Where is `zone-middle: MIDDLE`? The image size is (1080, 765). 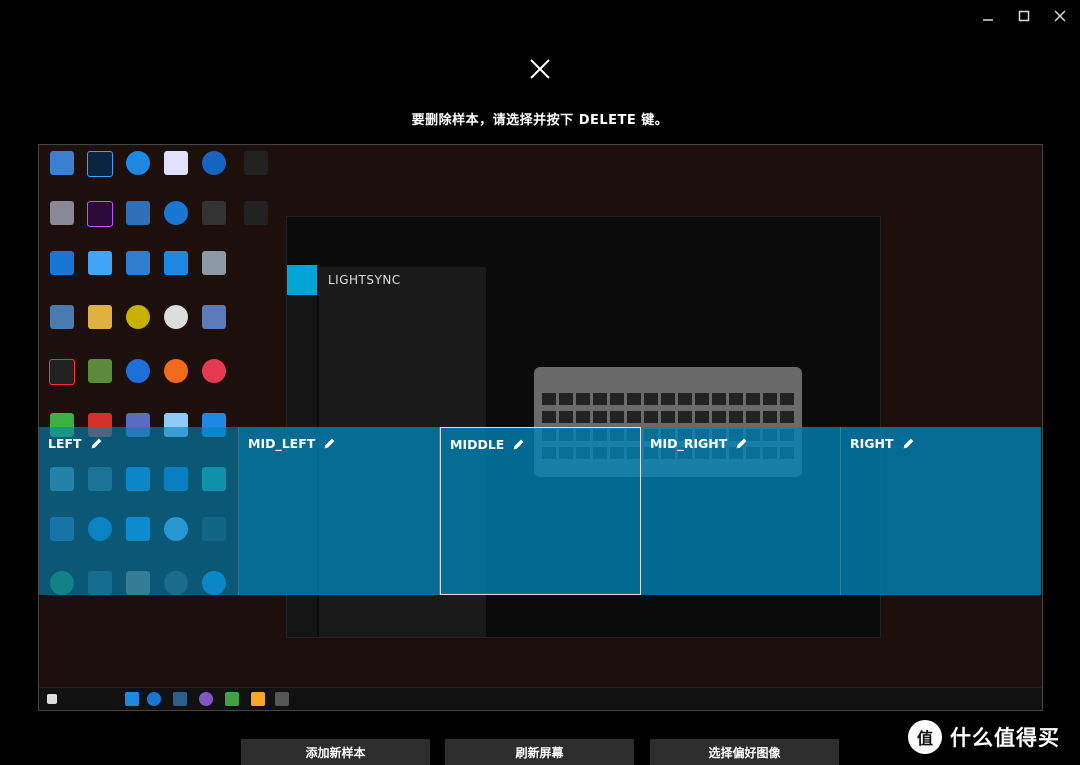 zone-middle: MIDDLE is located at coordinates (540, 511).